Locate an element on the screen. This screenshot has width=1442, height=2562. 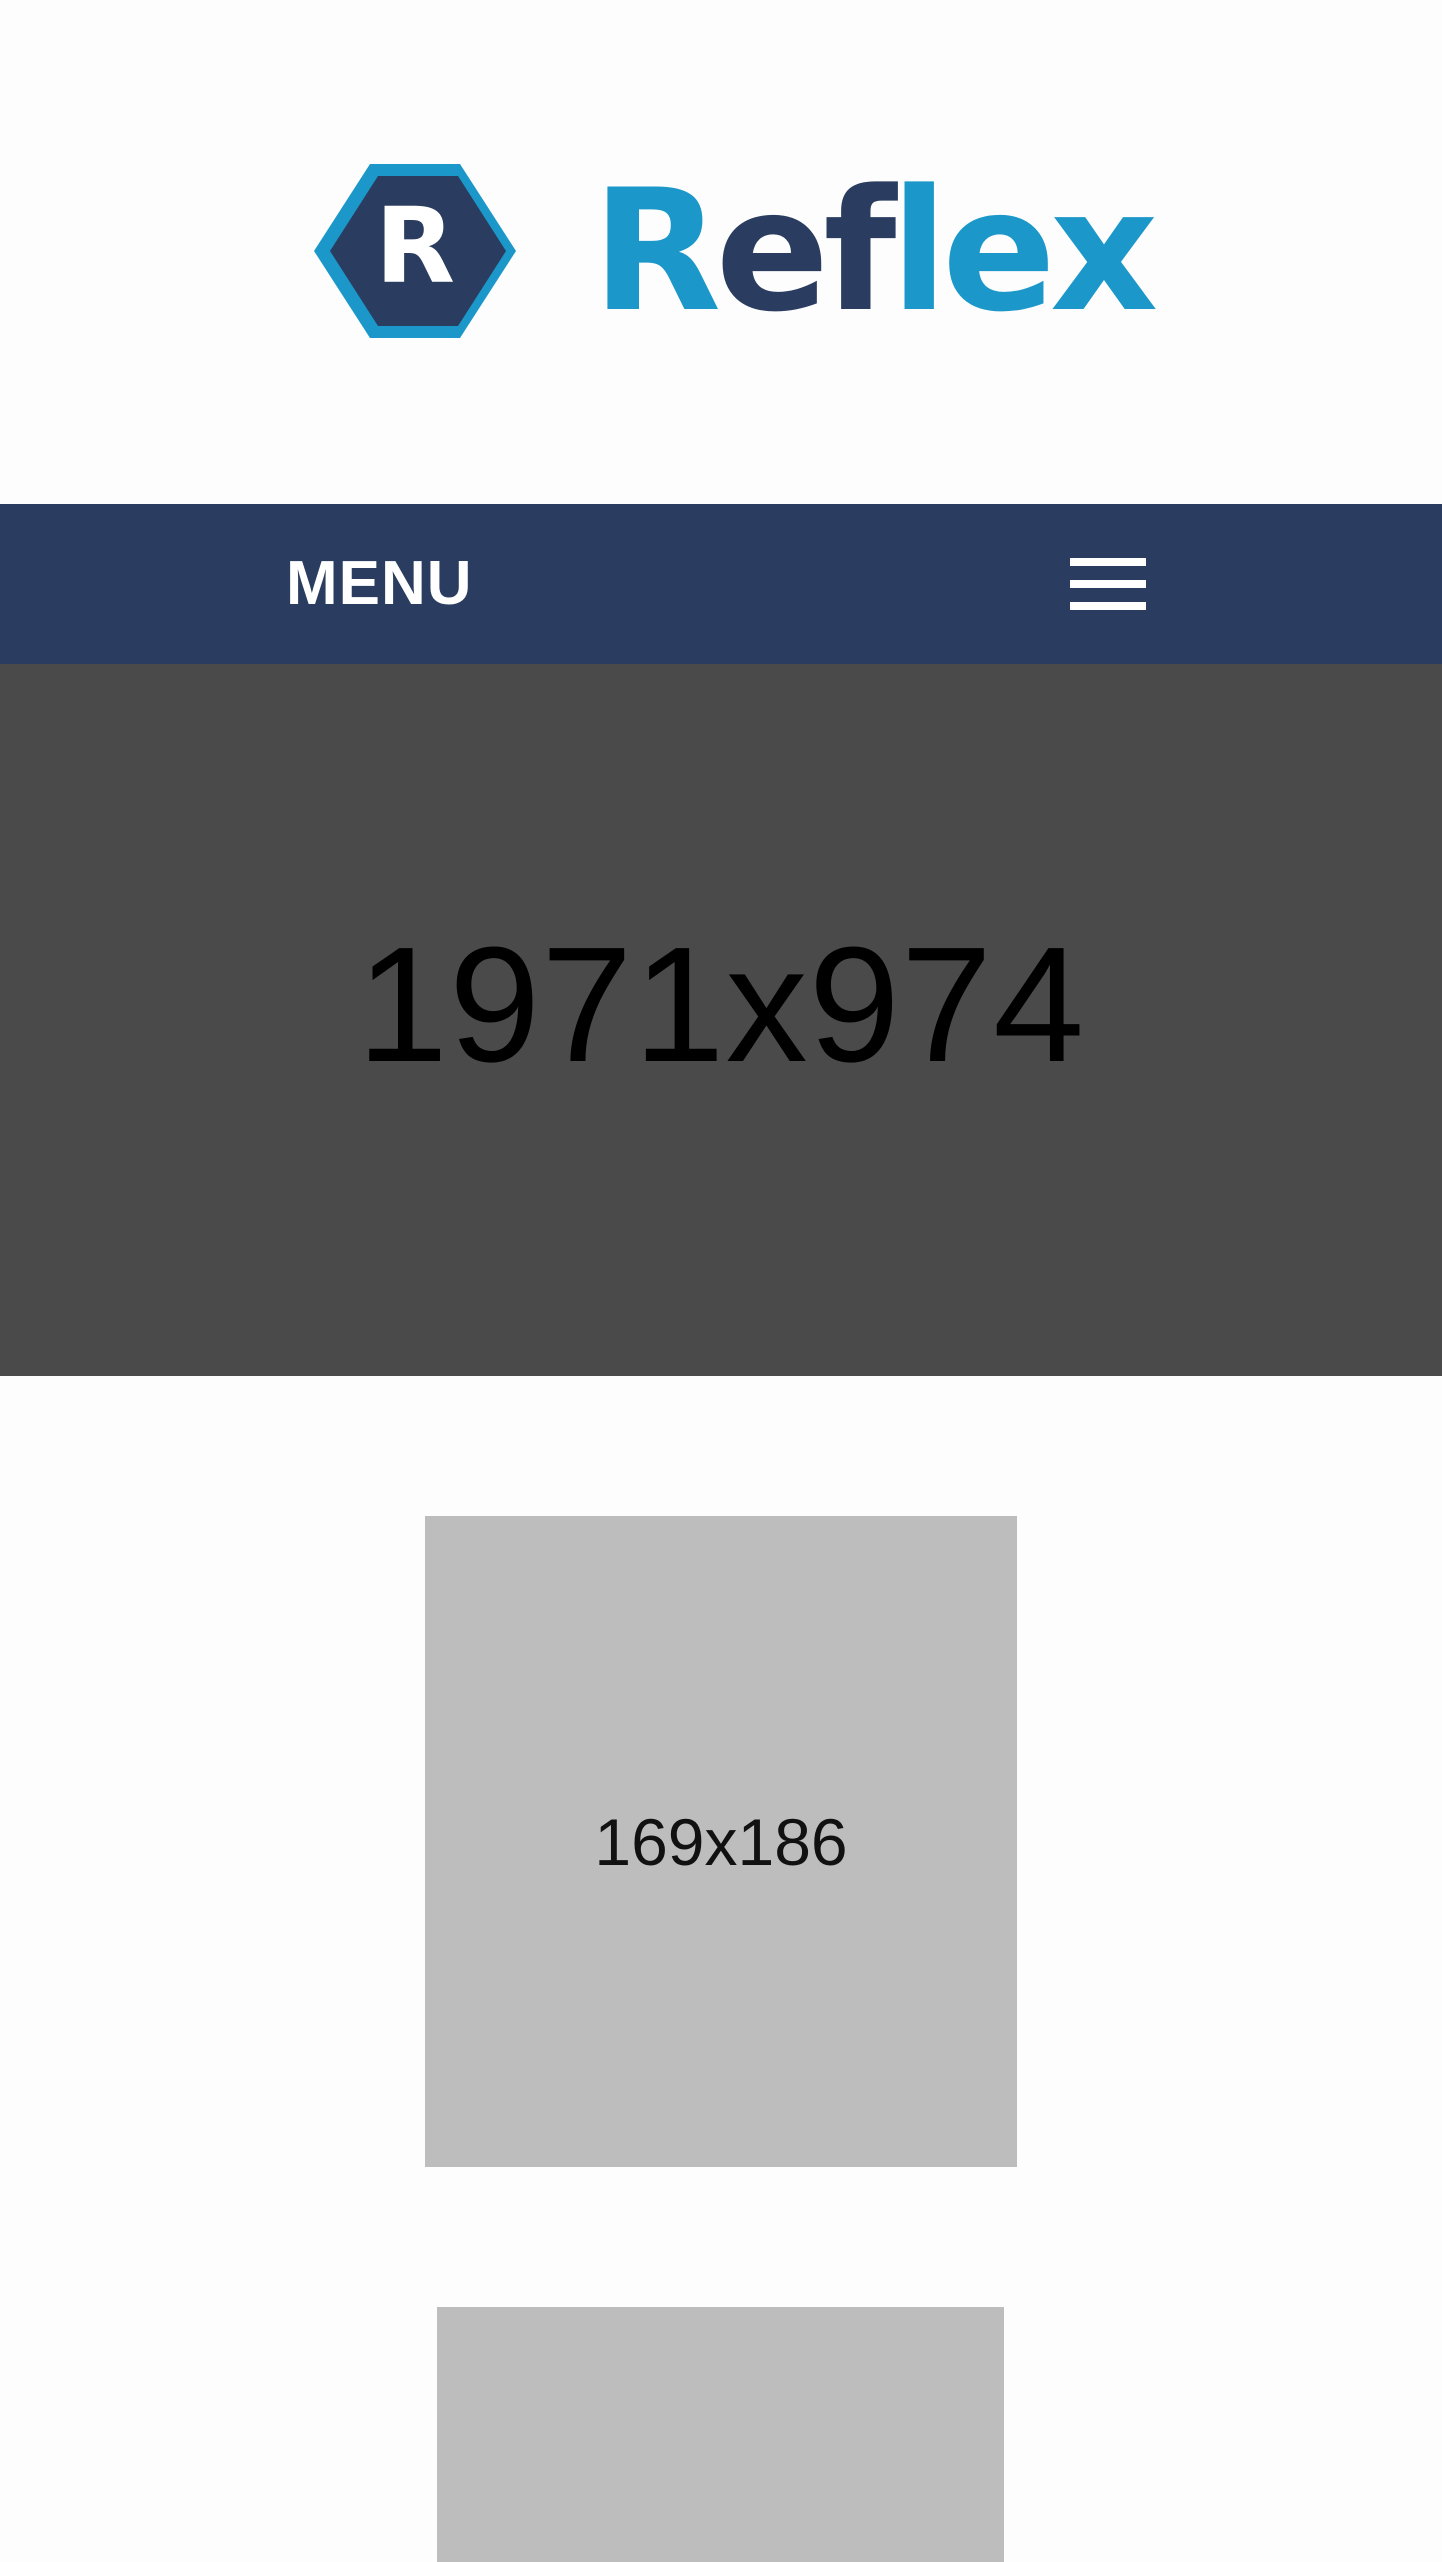
content-image-placeholder-text: 169x186 is located at coordinates (721, 1841).